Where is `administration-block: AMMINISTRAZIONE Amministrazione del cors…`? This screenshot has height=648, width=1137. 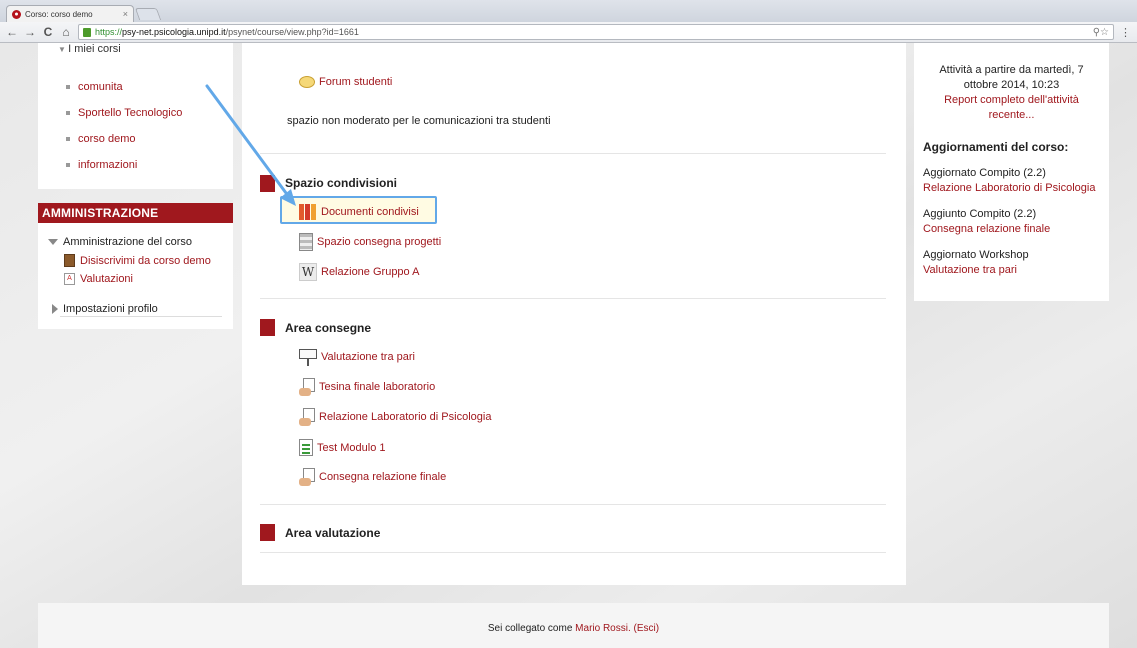
administration-block: AMMINISTRAZIONE Amministrazione del cors… is located at coordinates (135, 266).